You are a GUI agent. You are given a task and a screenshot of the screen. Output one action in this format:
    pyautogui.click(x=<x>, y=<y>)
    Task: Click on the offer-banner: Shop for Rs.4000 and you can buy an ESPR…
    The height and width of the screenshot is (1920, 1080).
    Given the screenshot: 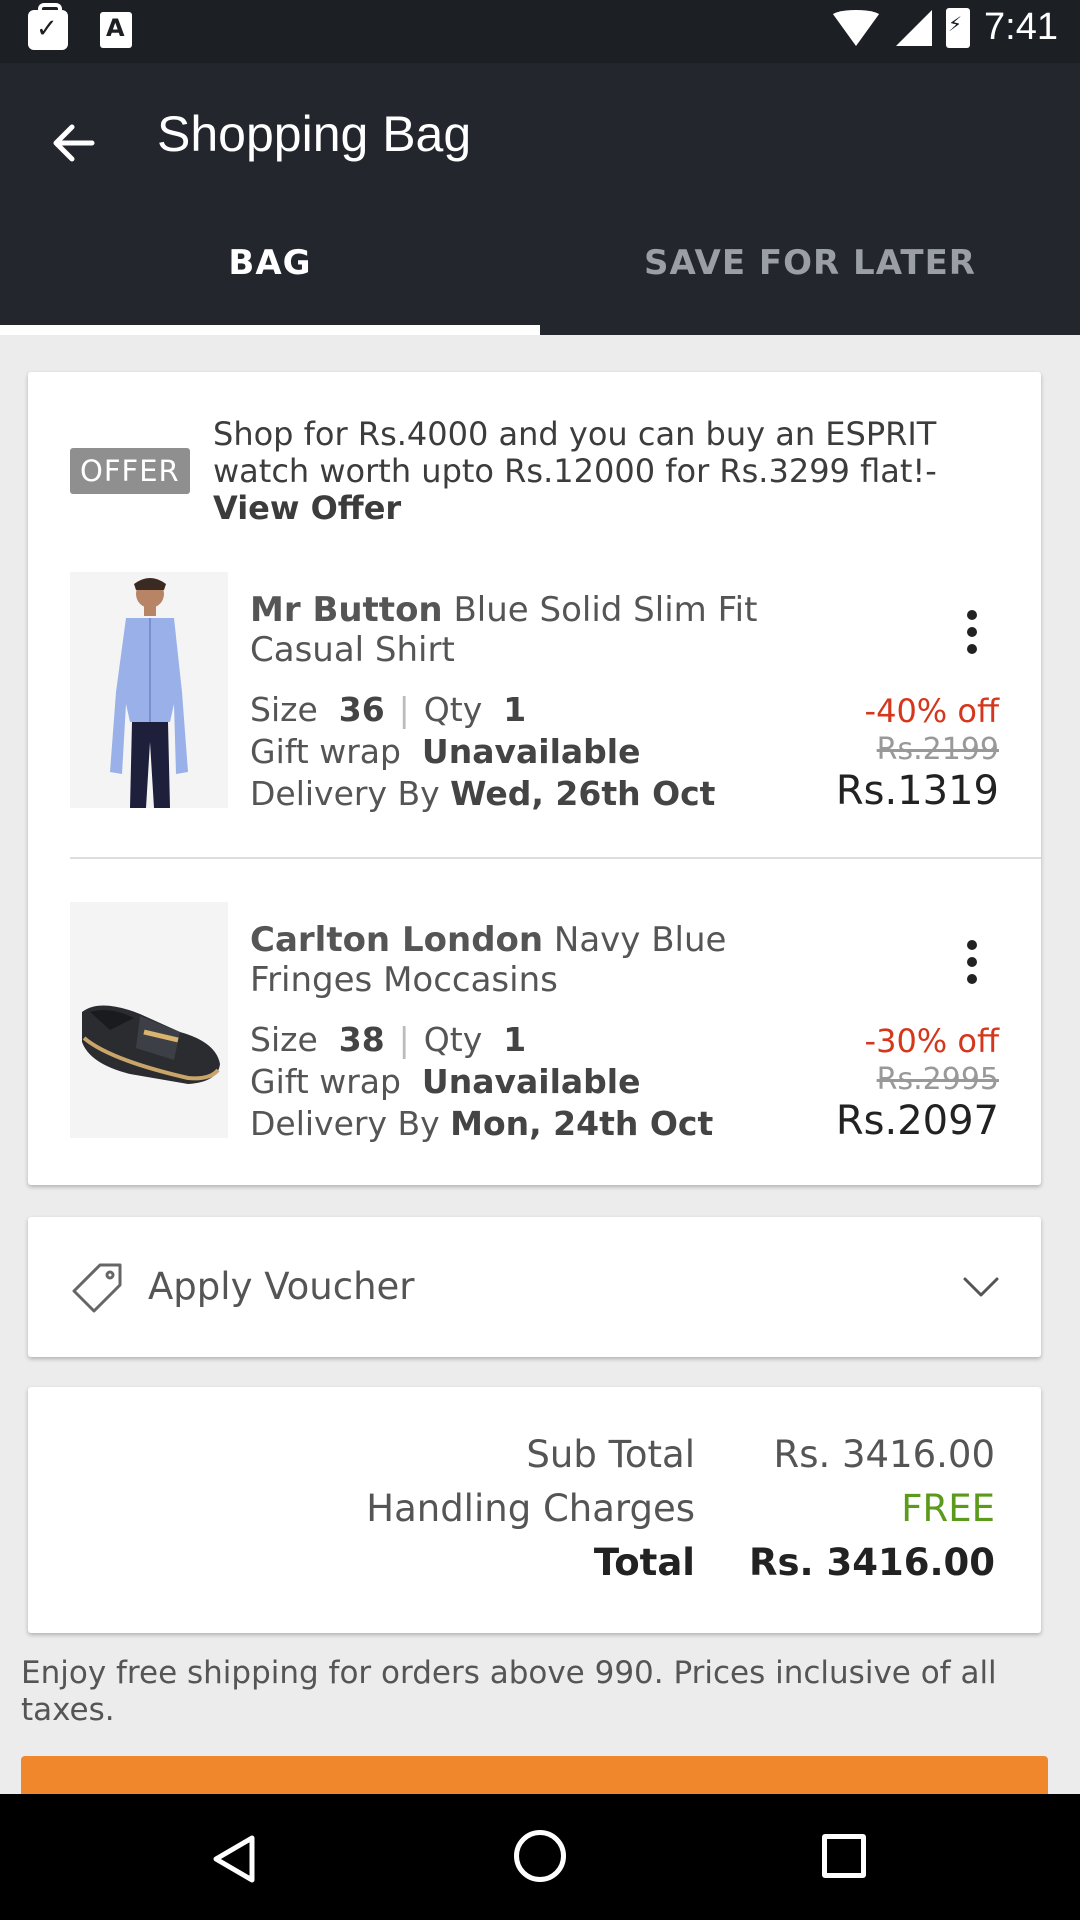 What is the action you would take?
    pyautogui.click(x=593, y=471)
    